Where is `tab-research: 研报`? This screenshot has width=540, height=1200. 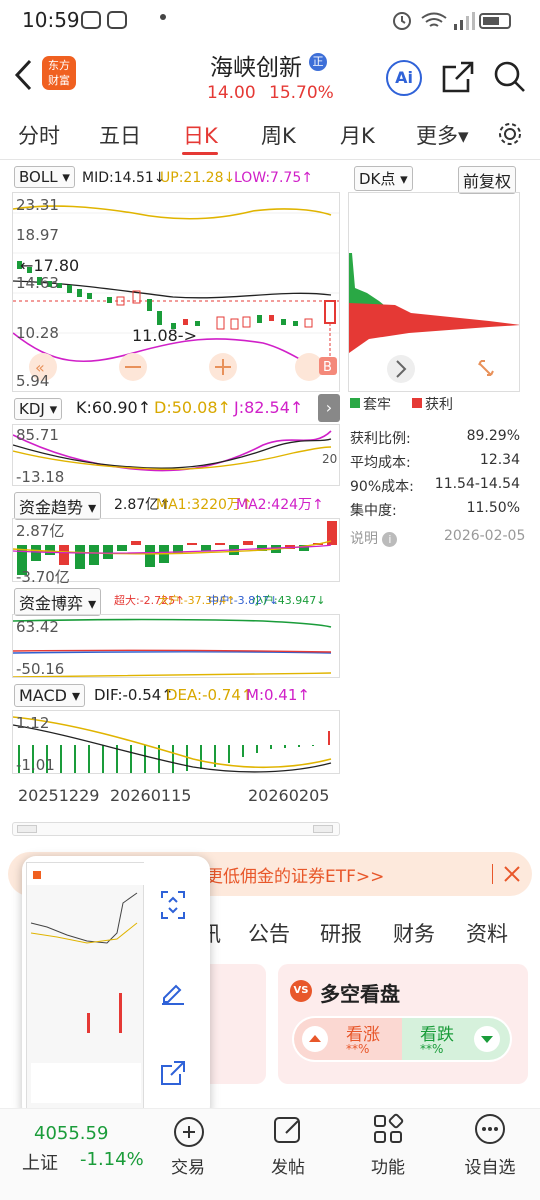 tab-research: 研报 is located at coordinates (341, 933).